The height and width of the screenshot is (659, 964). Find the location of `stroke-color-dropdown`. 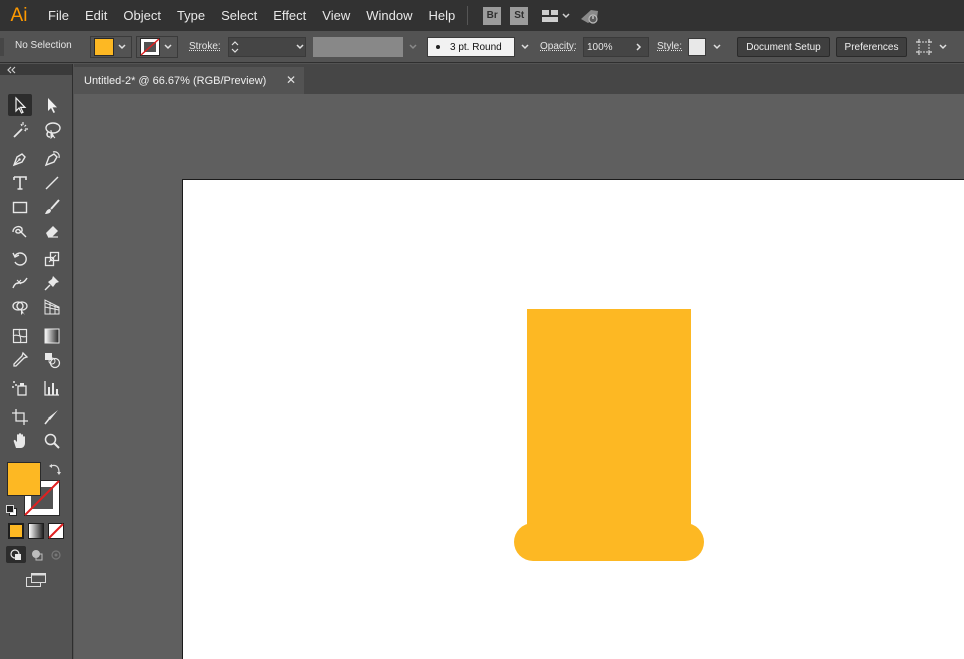

stroke-color-dropdown is located at coordinates (157, 47).